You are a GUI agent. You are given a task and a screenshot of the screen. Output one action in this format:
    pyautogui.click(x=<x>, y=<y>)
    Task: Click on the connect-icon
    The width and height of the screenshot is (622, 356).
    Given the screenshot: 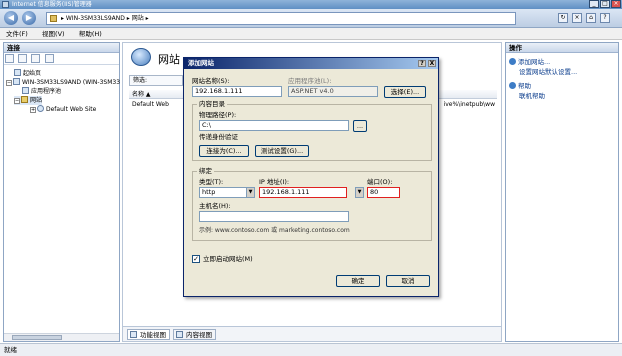 What is the action you would take?
    pyautogui.click(x=9, y=58)
    